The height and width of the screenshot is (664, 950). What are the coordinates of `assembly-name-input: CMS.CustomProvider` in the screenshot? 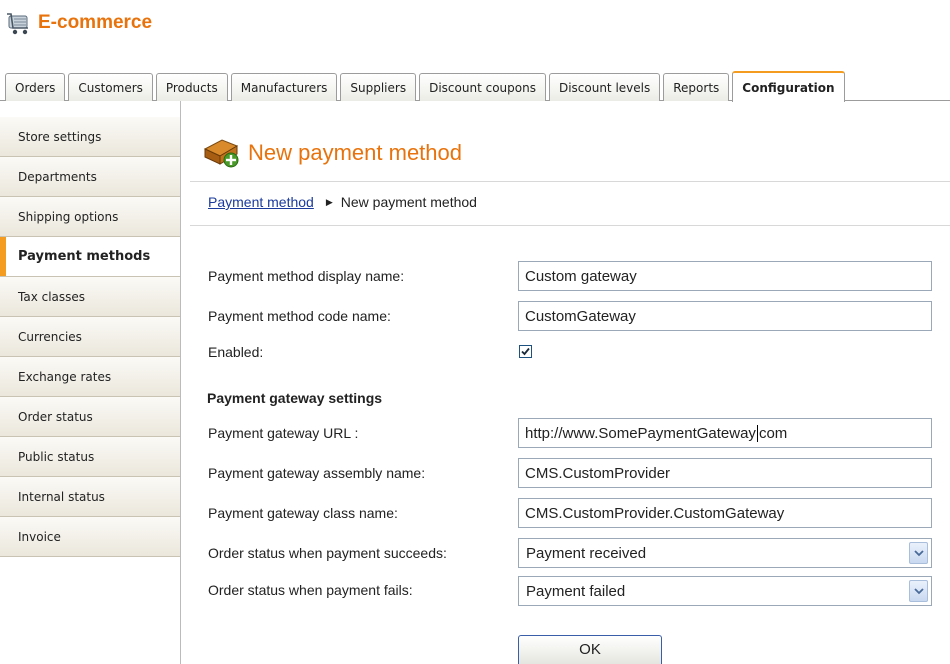 It's located at (725, 473).